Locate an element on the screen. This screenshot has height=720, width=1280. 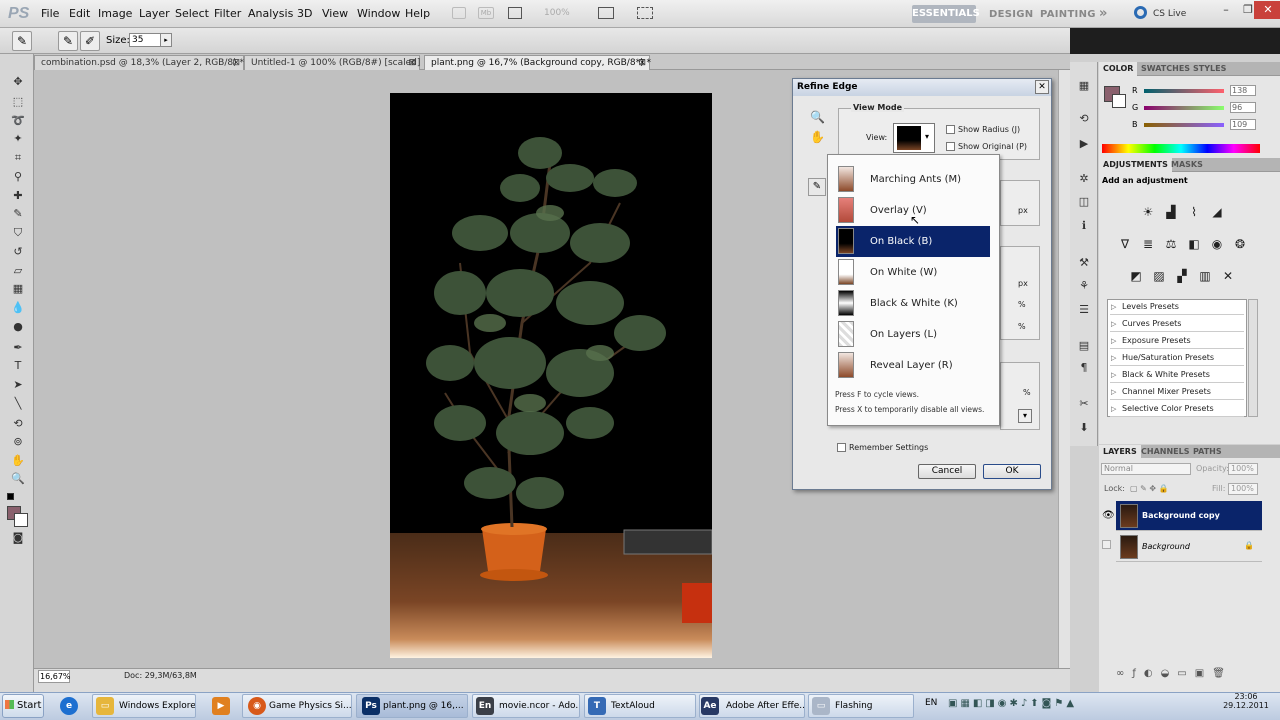
menu-help: Help is located at coordinates (417, 13).